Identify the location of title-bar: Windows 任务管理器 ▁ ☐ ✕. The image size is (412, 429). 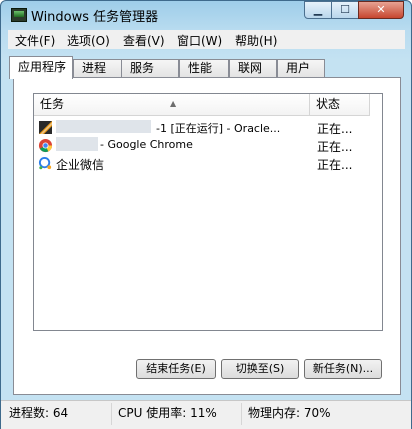
(206, 15).